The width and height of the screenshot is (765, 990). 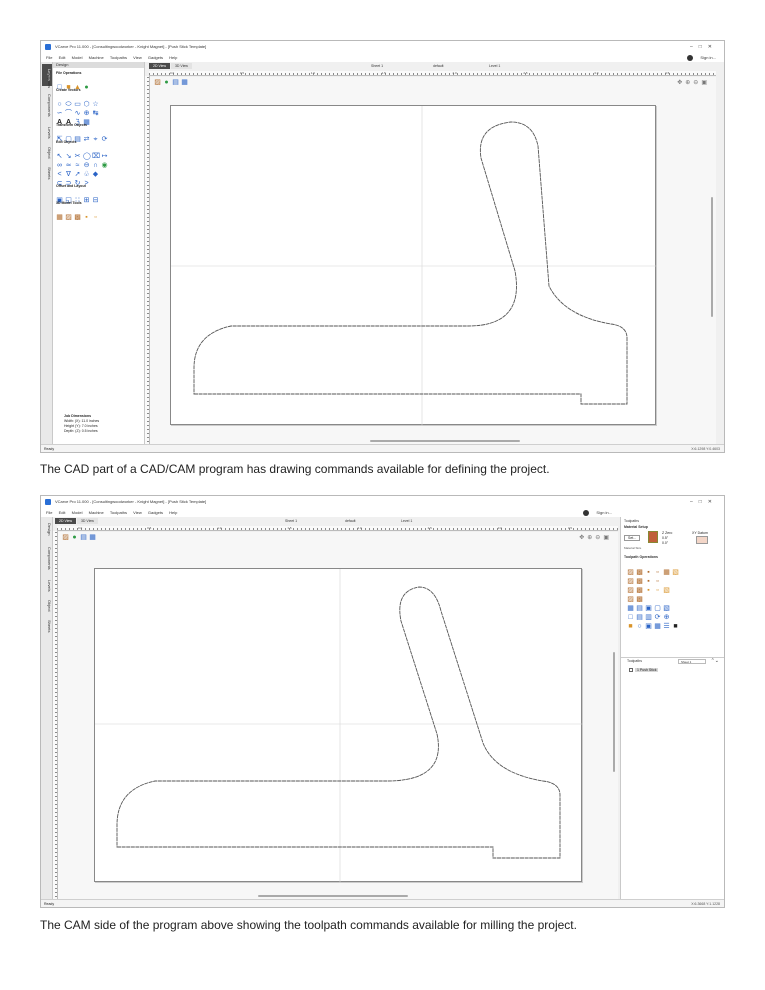 I want to click on line-toolpath-icon: ▧, so click(x=666, y=590).